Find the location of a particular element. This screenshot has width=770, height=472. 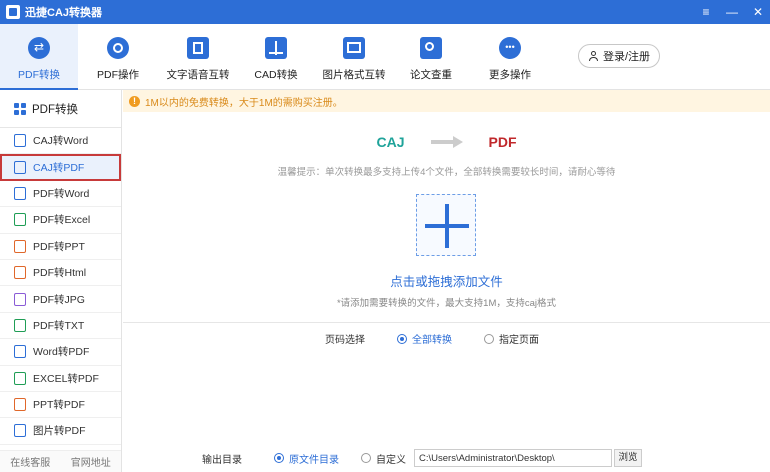

conversion-header: CAJ PDF is located at coordinates (446, 142).